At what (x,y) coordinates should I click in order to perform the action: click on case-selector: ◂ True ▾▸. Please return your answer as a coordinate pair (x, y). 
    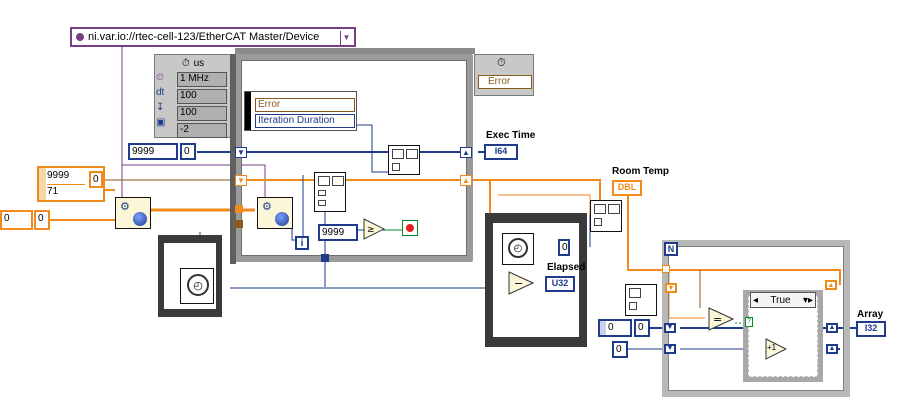
    Looking at the image, I should click on (783, 300).